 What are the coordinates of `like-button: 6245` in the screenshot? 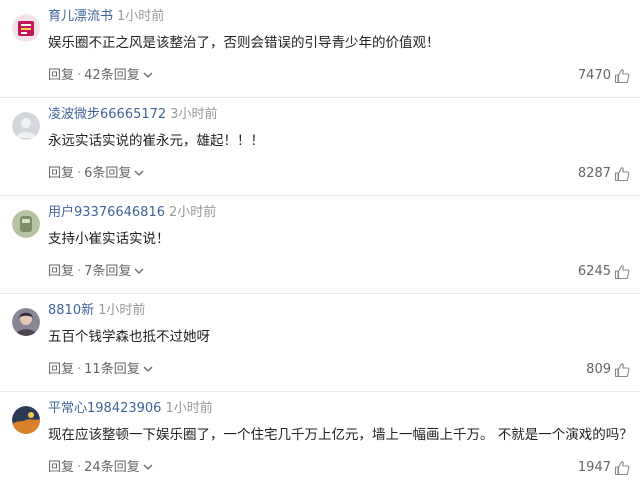 It's located at (604, 272).